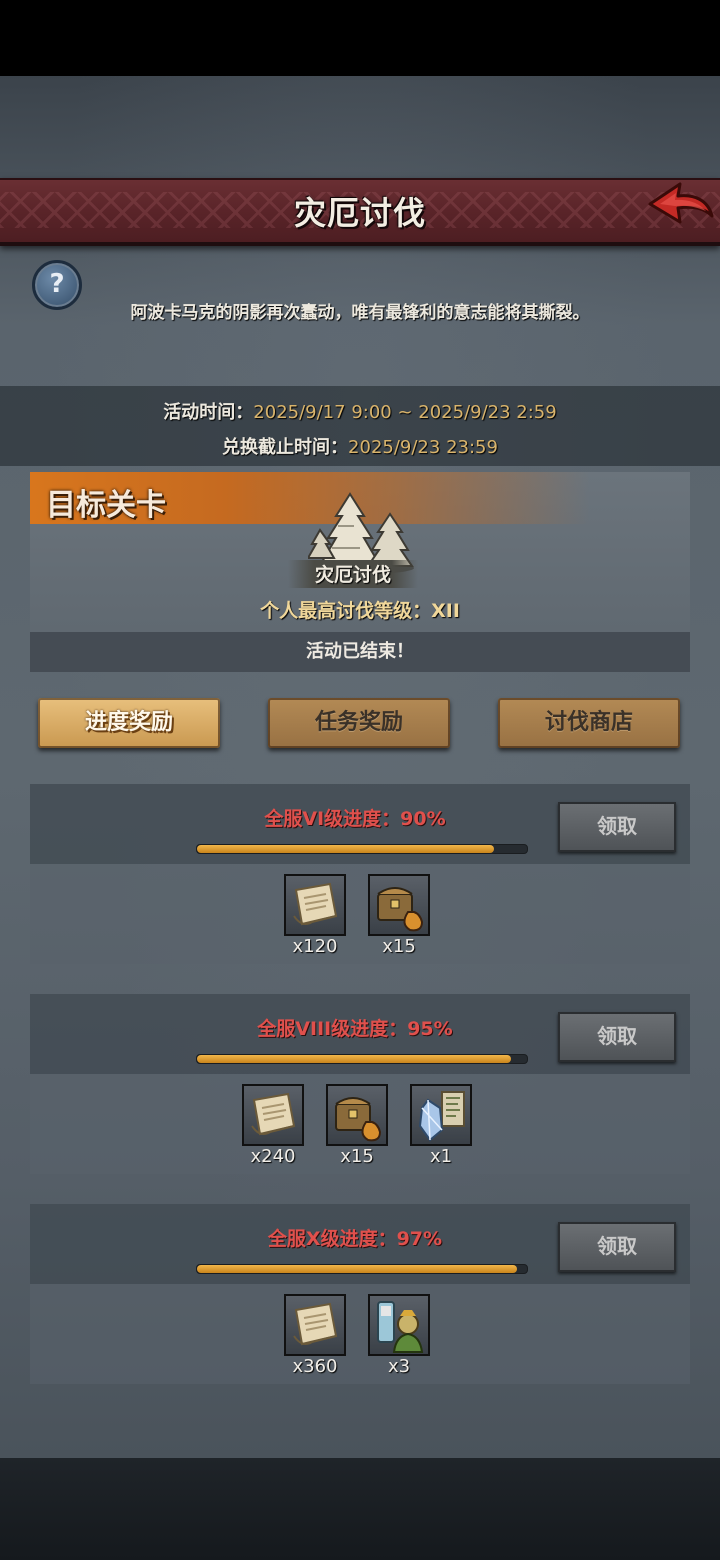 Image resolution: width=720 pixels, height=1560 pixels. Describe the element at coordinates (208, 412) in the screenshot. I see `activity-time-label: 活动时间：` at that location.